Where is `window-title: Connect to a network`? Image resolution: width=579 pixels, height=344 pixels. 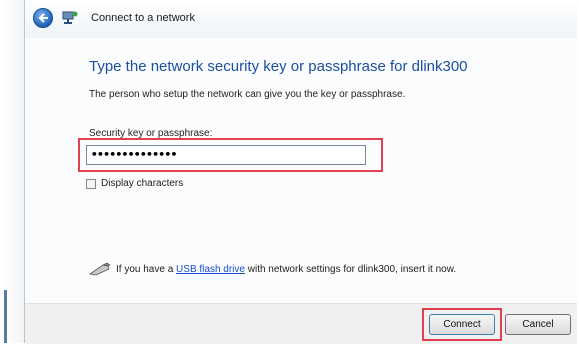 window-title: Connect to a network is located at coordinates (143, 18).